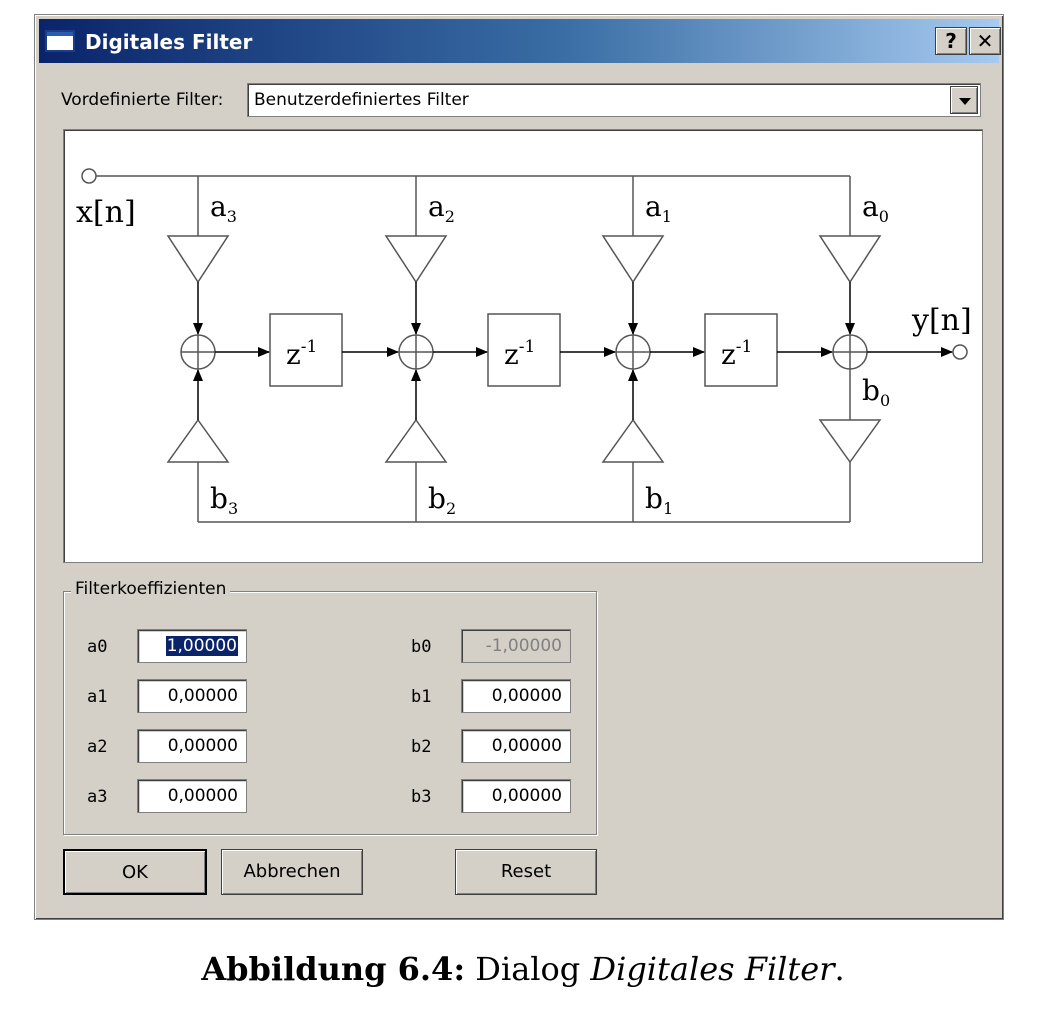 The height and width of the screenshot is (1016, 1046). What do you see at coordinates (60, 41) in the screenshot?
I see `window-icon` at bounding box center [60, 41].